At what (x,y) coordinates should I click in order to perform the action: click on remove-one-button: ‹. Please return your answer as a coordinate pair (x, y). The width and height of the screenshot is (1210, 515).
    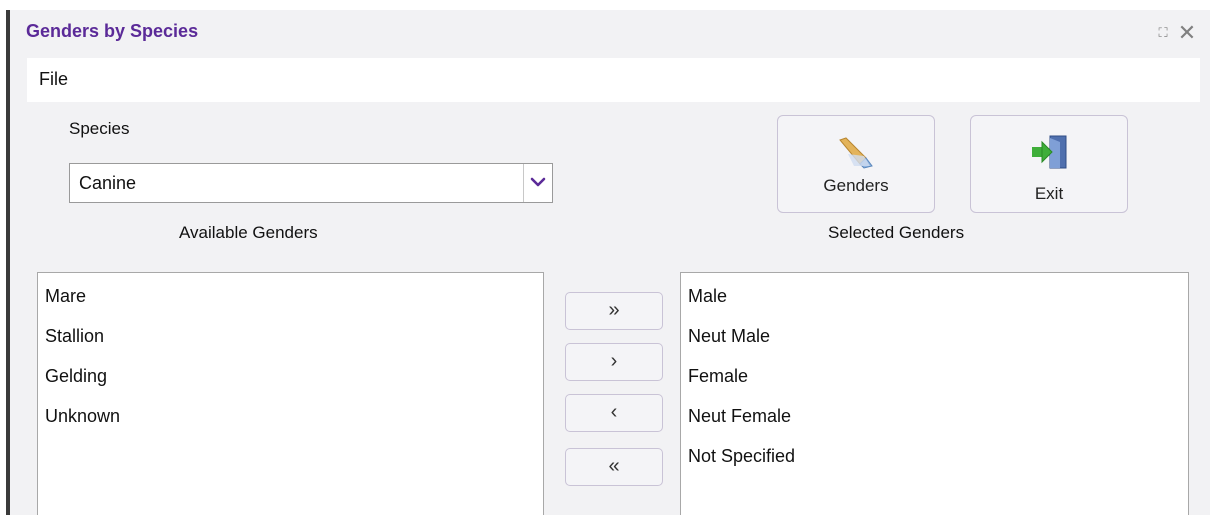
    Looking at the image, I should click on (614, 413).